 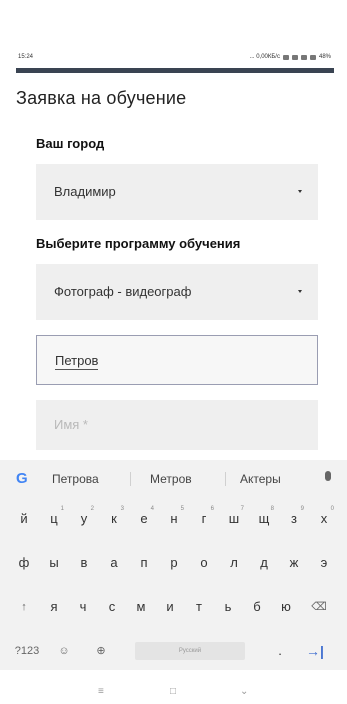 I want to click on program-select-value: Фотограф - видеограф, so click(x=123, y=291).